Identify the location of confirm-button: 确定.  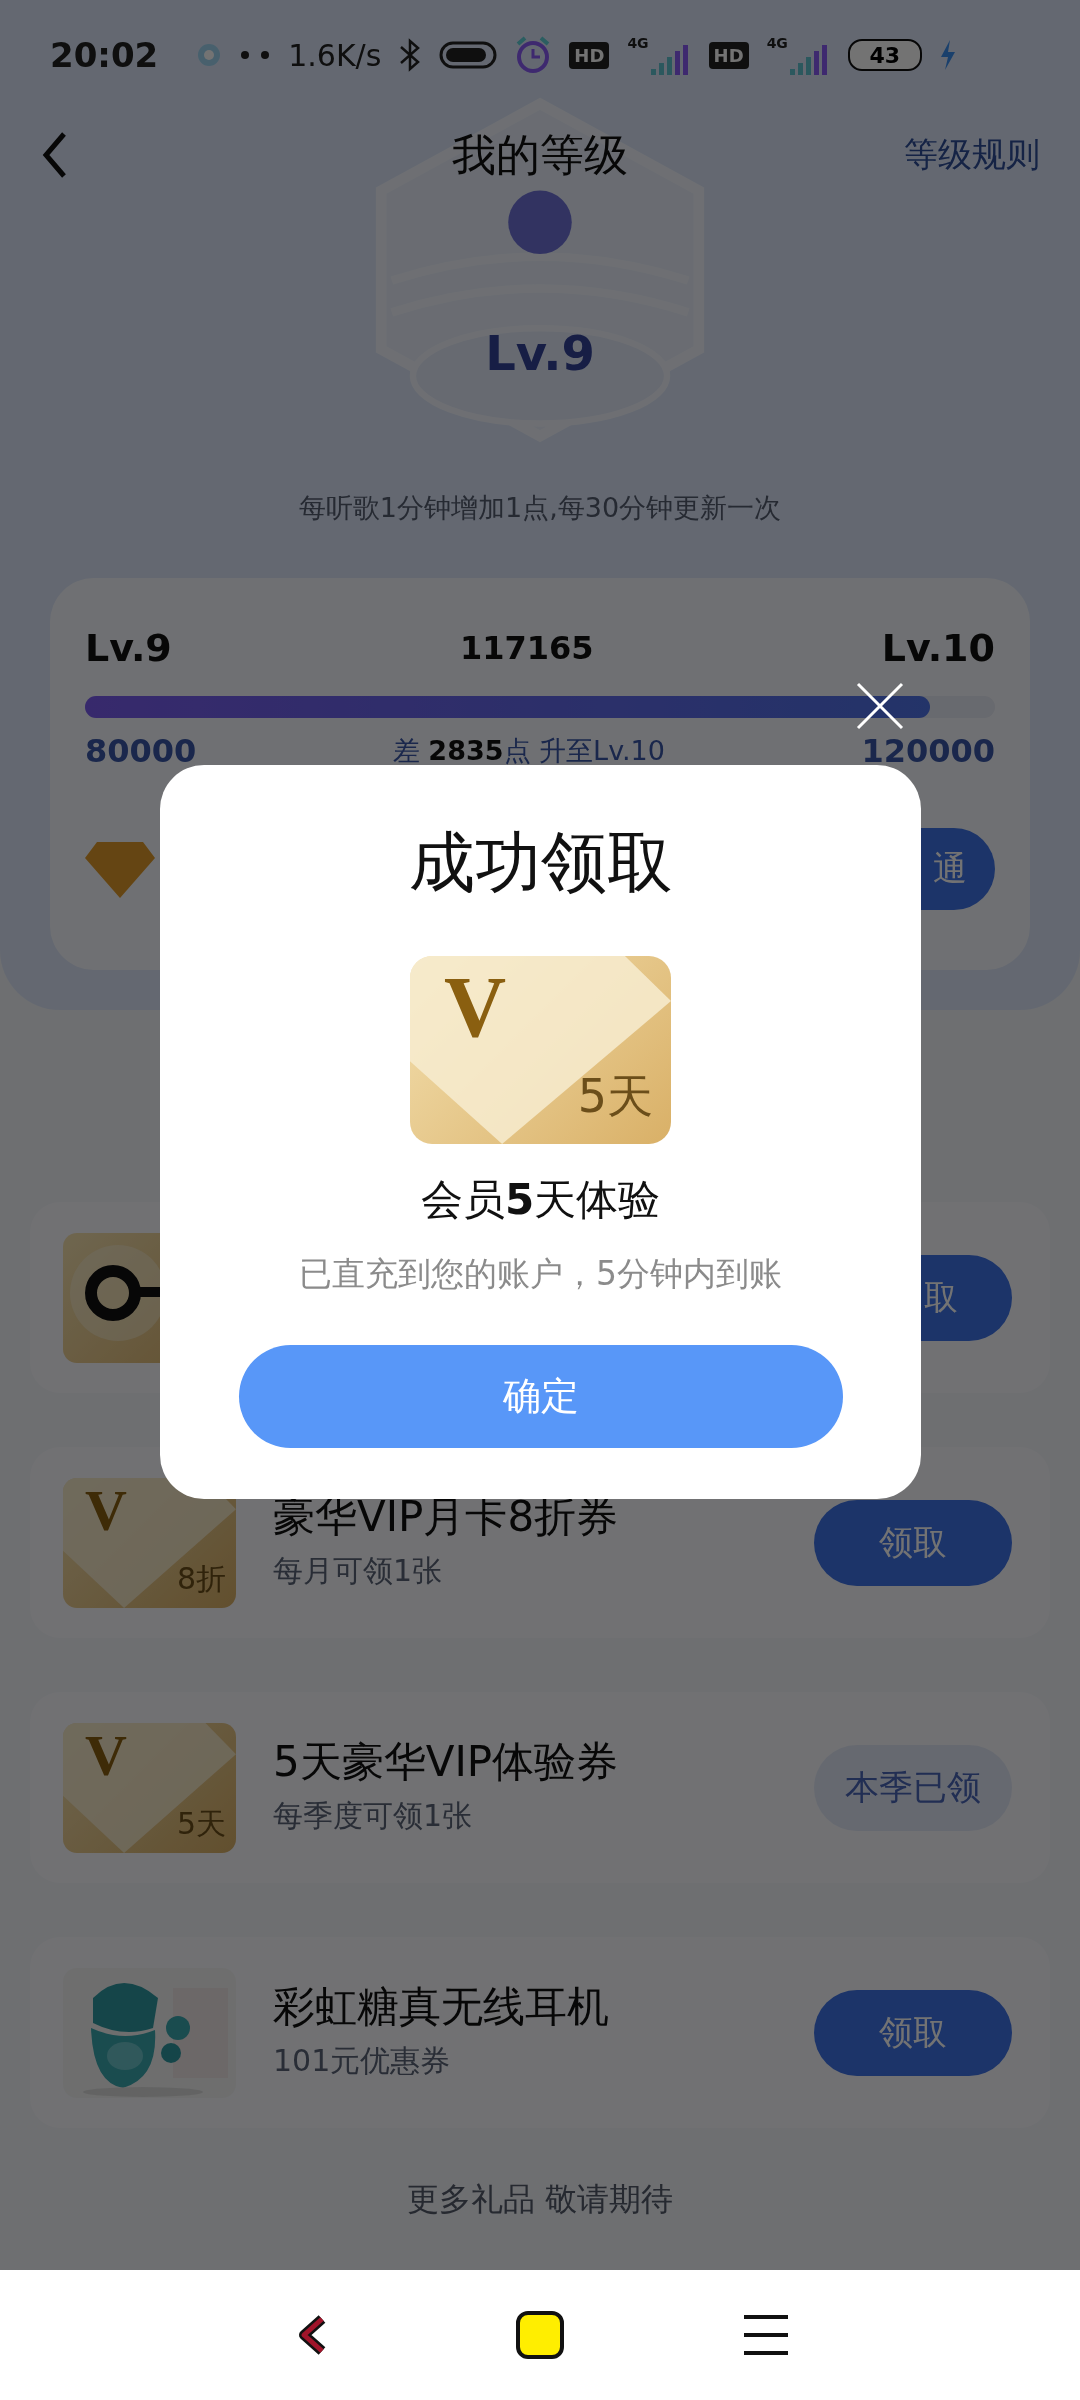
(540, 1396).